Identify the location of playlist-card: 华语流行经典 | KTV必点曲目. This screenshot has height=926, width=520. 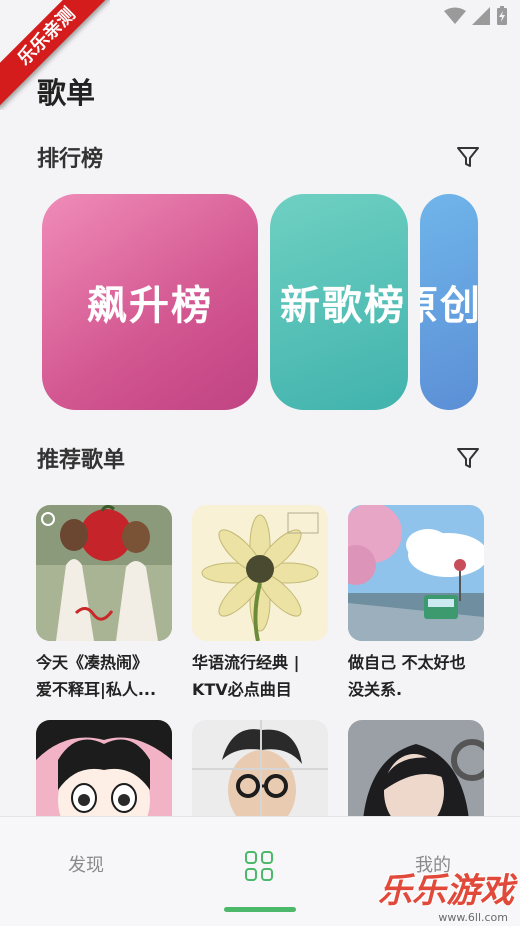
(260, 604).